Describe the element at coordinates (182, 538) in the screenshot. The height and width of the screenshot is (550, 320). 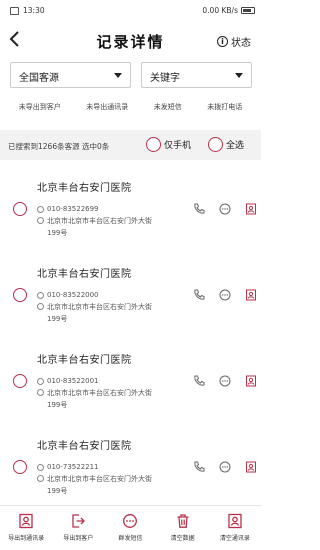
I see `clear-data-label: 清空数据` at that location.